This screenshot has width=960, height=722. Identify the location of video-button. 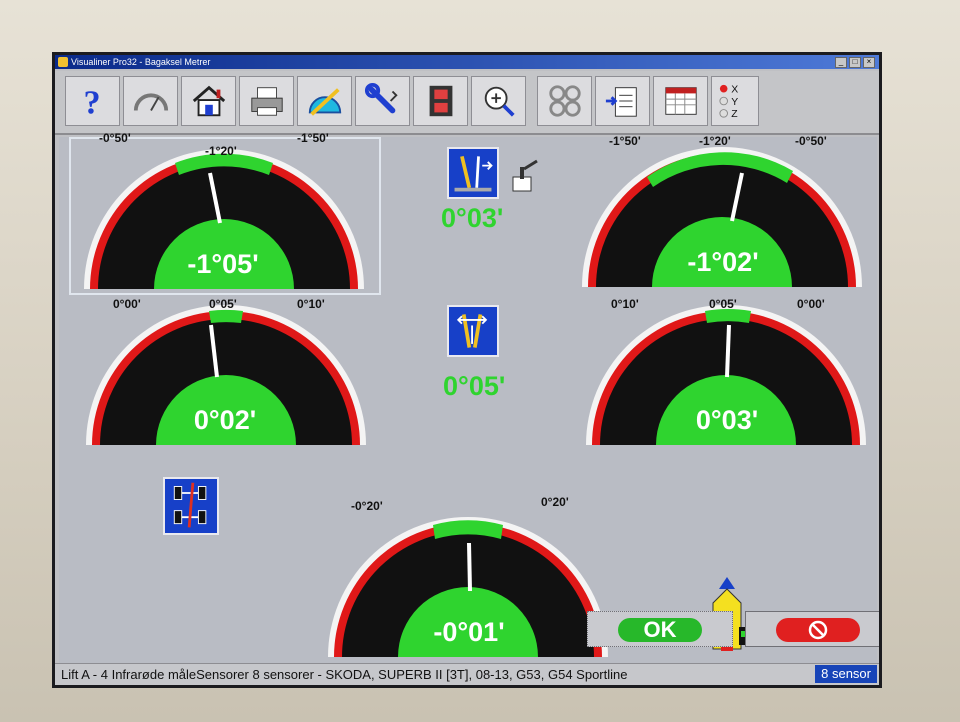
(440, 101).